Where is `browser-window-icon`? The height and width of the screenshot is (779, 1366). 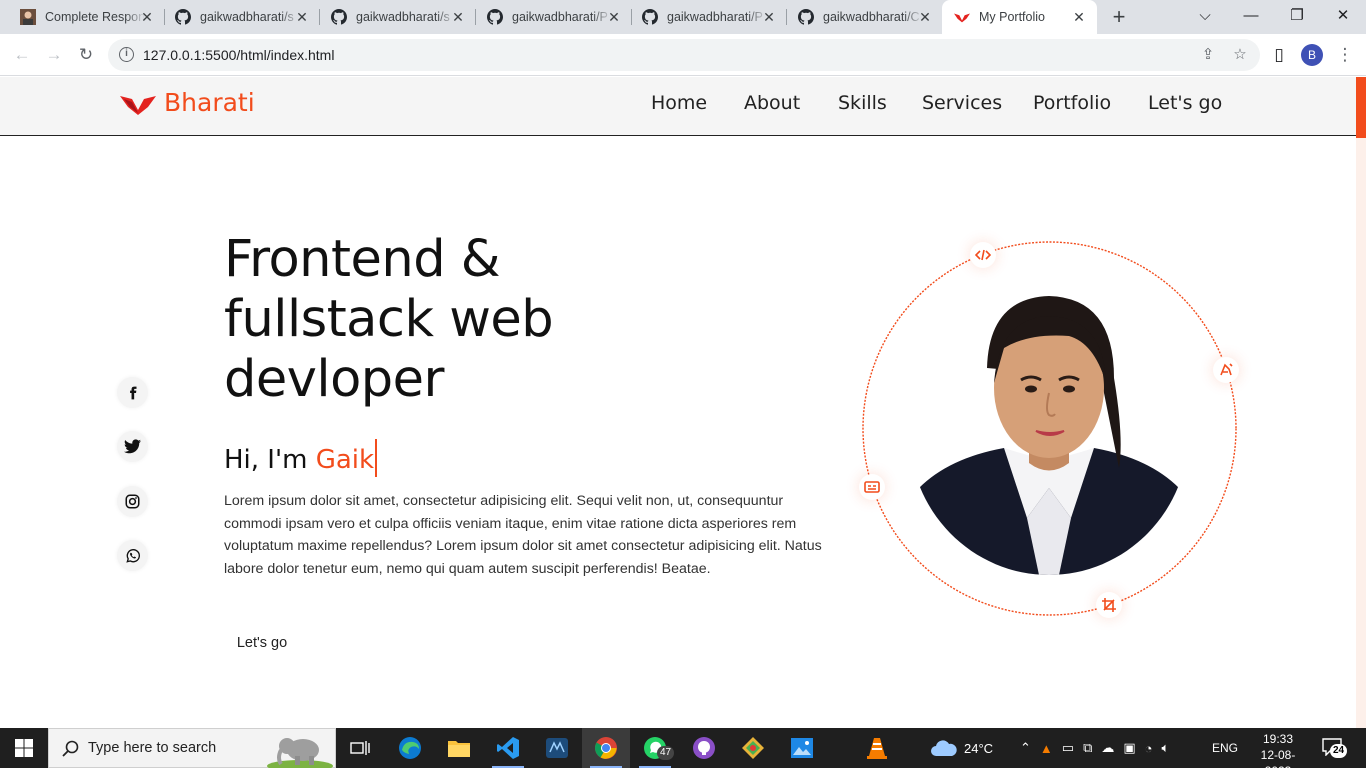
browser-window-icon is located at coordinates (872, 487).